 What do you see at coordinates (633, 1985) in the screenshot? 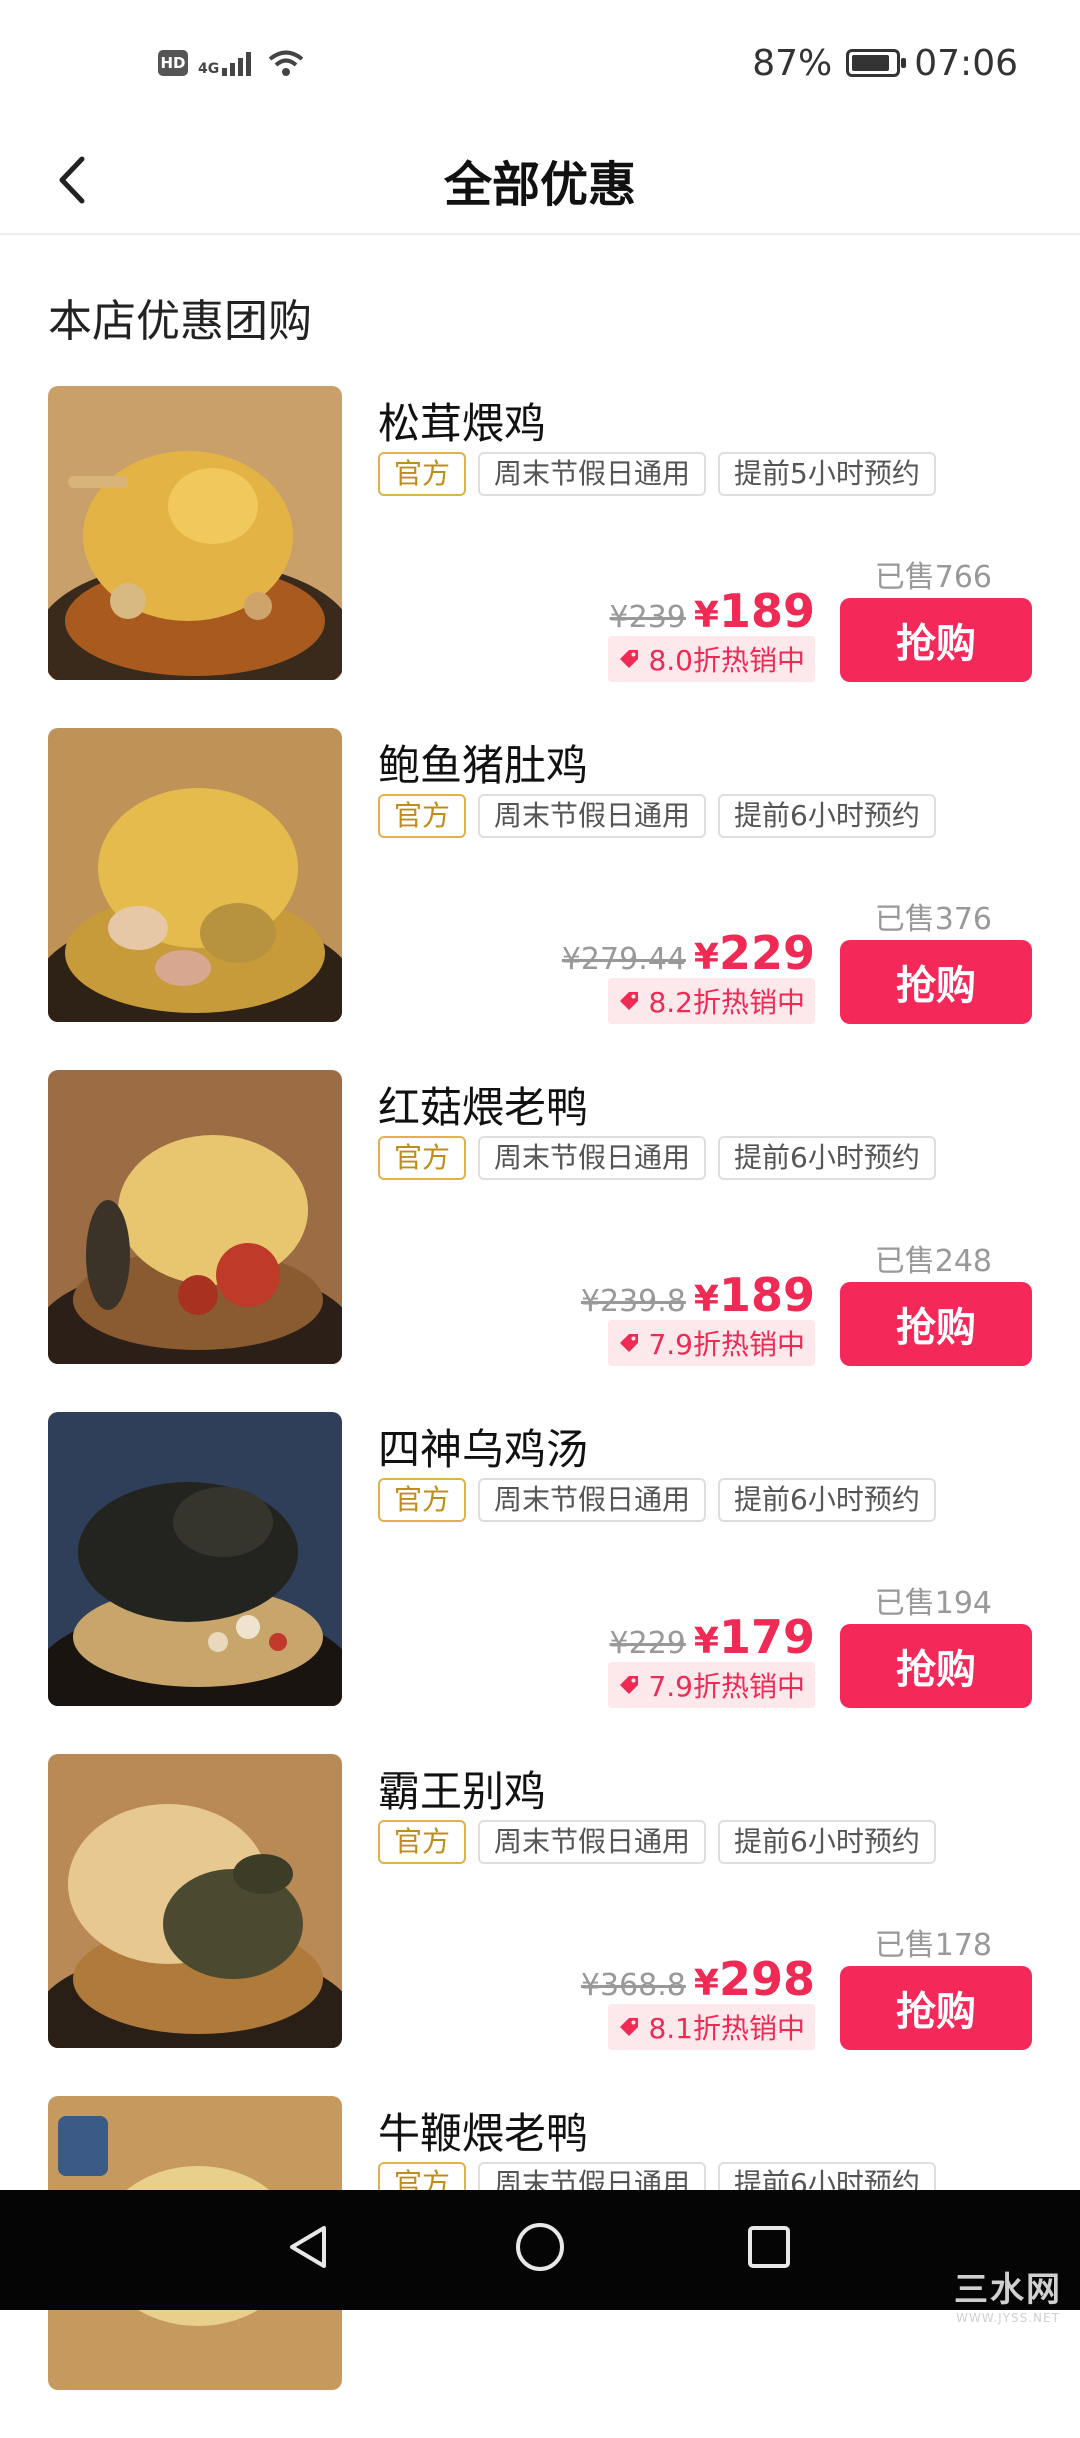
I see `original-price: ¥368.8` at bounding box center [633, 1985].